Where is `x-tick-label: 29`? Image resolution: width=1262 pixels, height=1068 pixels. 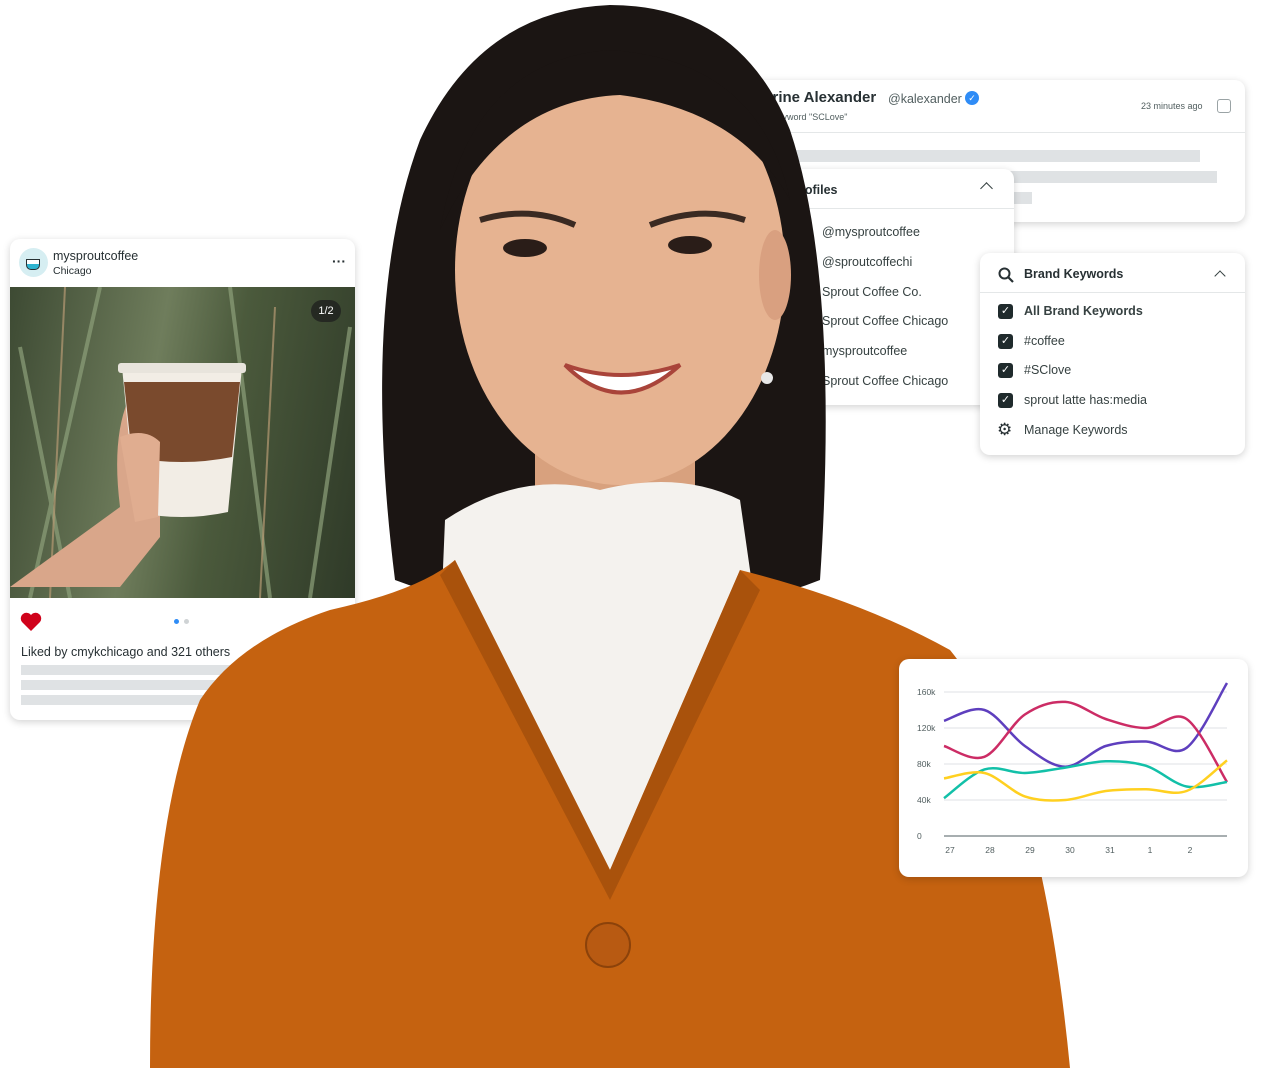 x-tick-label: 29 is located at coordinates (1030, 850).